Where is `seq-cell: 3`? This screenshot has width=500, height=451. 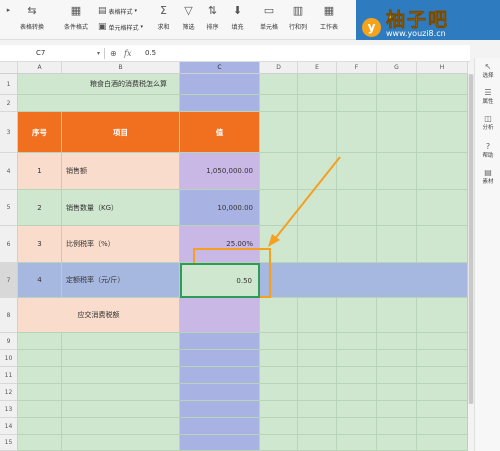 seq-cell: 3 is located at coordinates (40, 244).